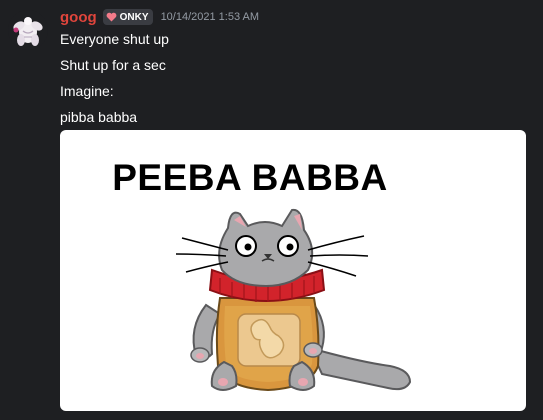 This screenshot has height=420, width=543. I want to click on muscle-figure-avatar-icon, so click(28, 30).